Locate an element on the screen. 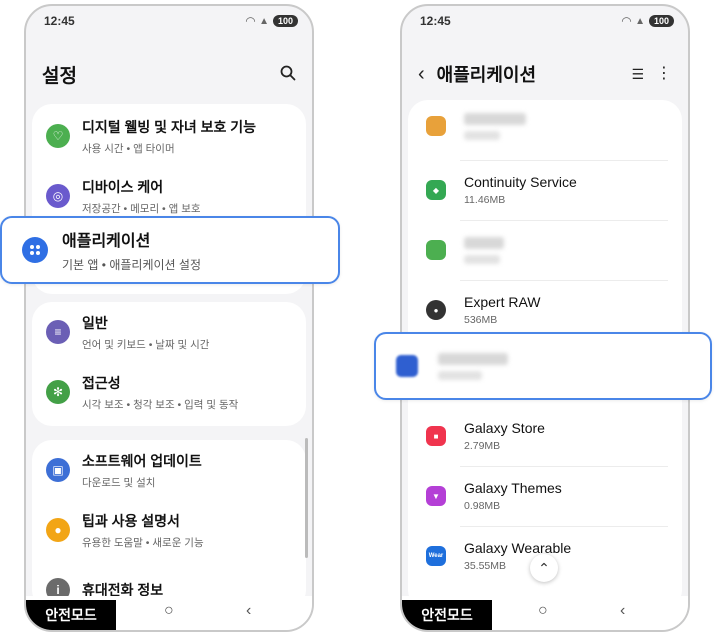 The image size is (715, 634). expert-raw-icon: ● is located at coordinates (436, 310).